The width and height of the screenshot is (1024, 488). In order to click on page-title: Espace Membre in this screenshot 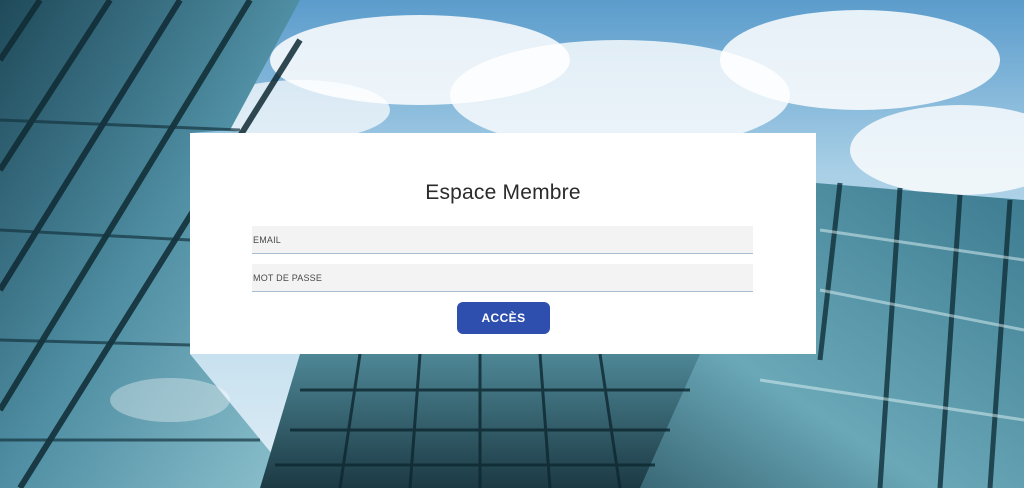, I will do `click(503, 192)`.